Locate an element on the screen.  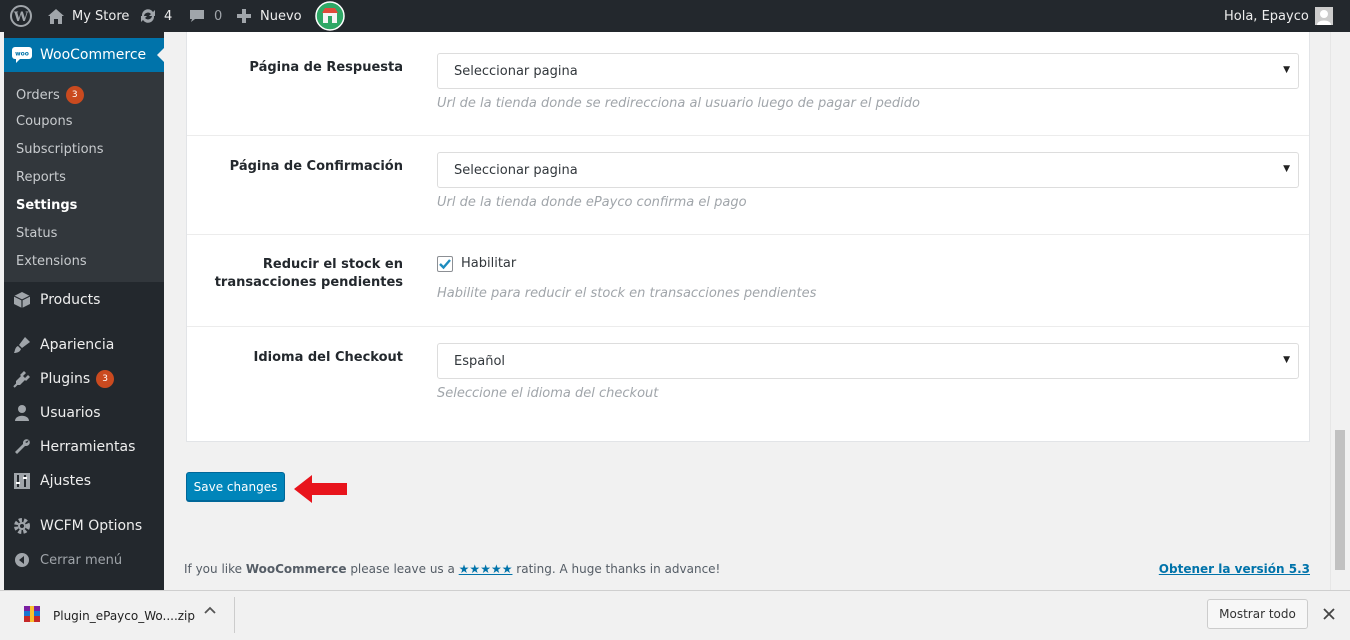
footer-middle: please leave us a is located at coordinates (402, 569).